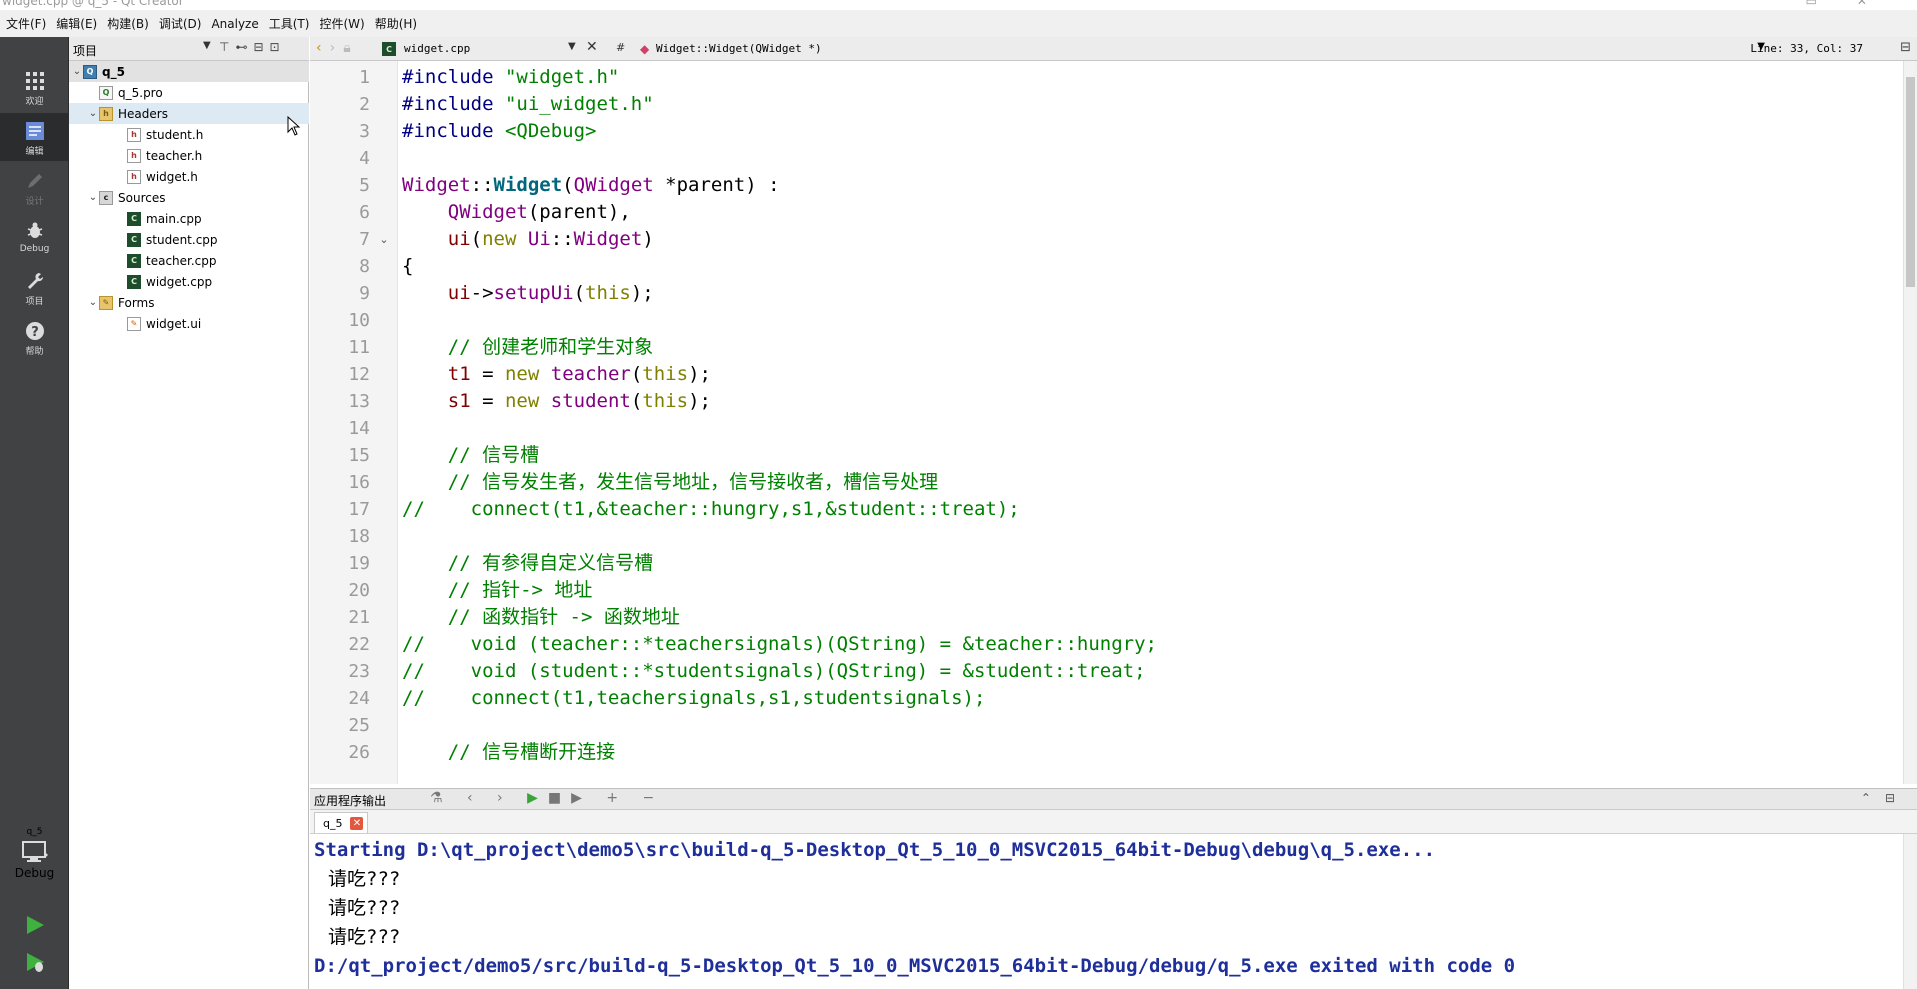  Describe the element at coordinates (34, 873) in the screenshot. I see `kit-build-label: Debug` at that location.